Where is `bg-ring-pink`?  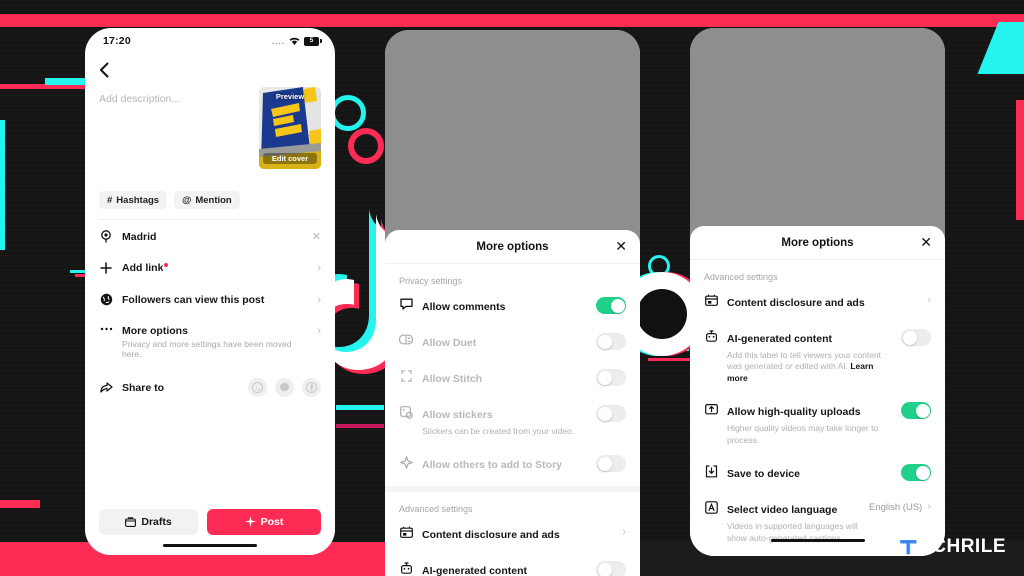
bg-ring-pink is located at coordinates (366, 146).